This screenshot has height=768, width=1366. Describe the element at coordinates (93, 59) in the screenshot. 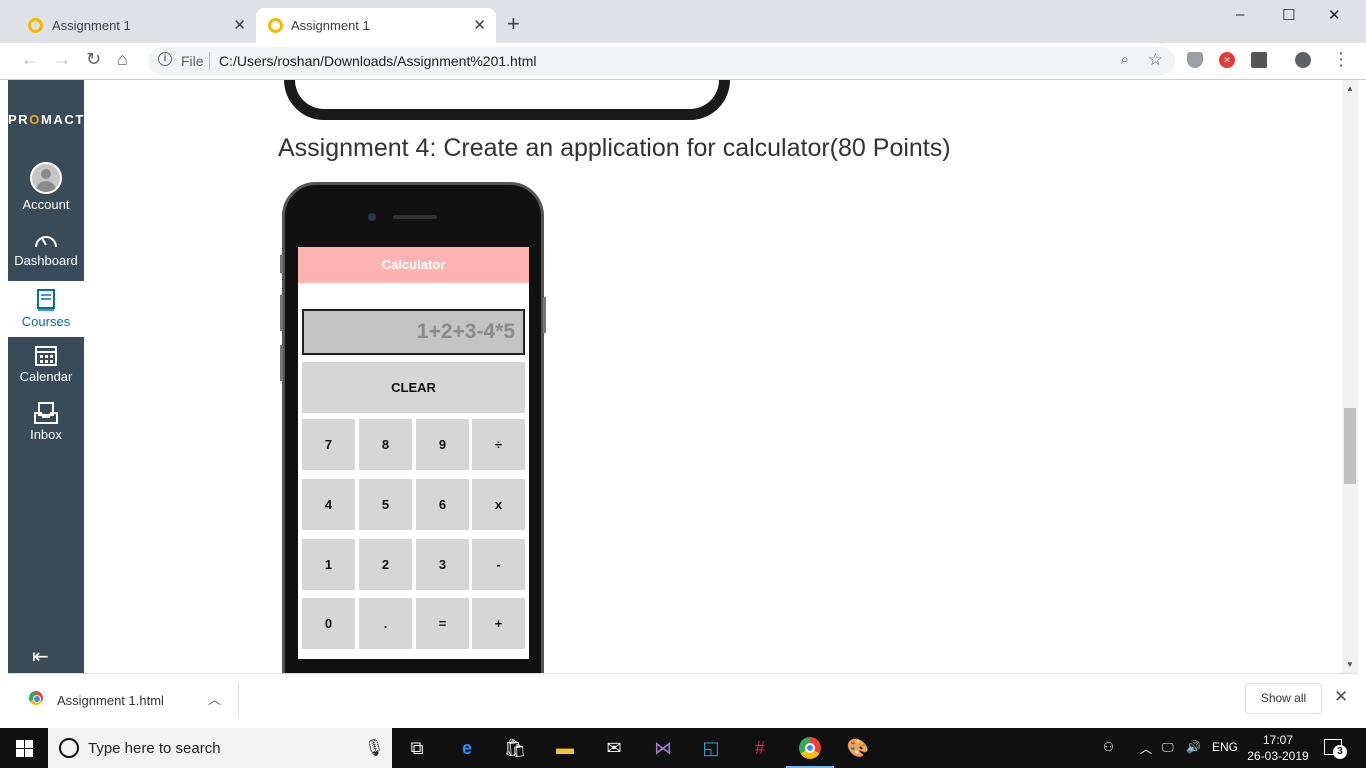

I see `reload-icon: ↻` at that location.